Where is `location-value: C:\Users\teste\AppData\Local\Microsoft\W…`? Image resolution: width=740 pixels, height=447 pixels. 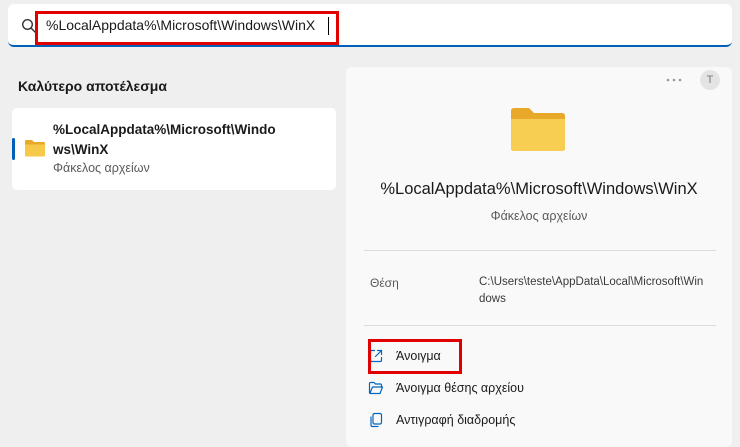
location-value: C:\Users\teste\AppData\Local\Microsoft\W… is located at coordinates (591, 290).